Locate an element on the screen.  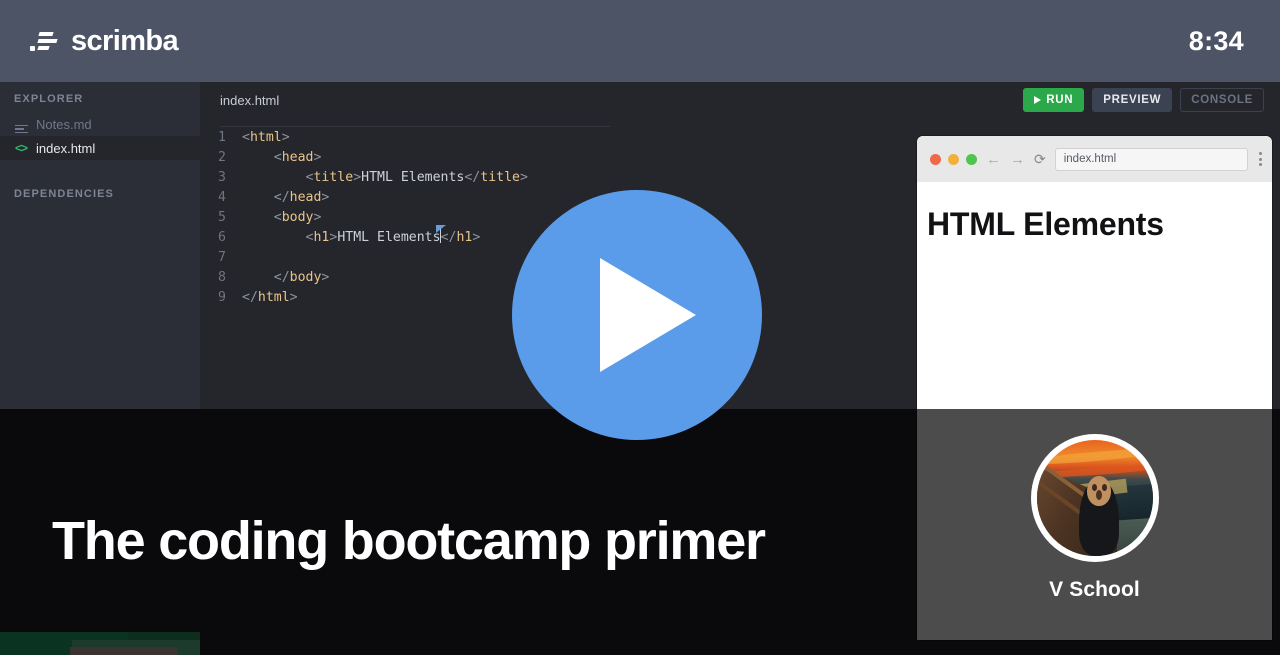
line-number: 9 is located at coordinates (222, 297).